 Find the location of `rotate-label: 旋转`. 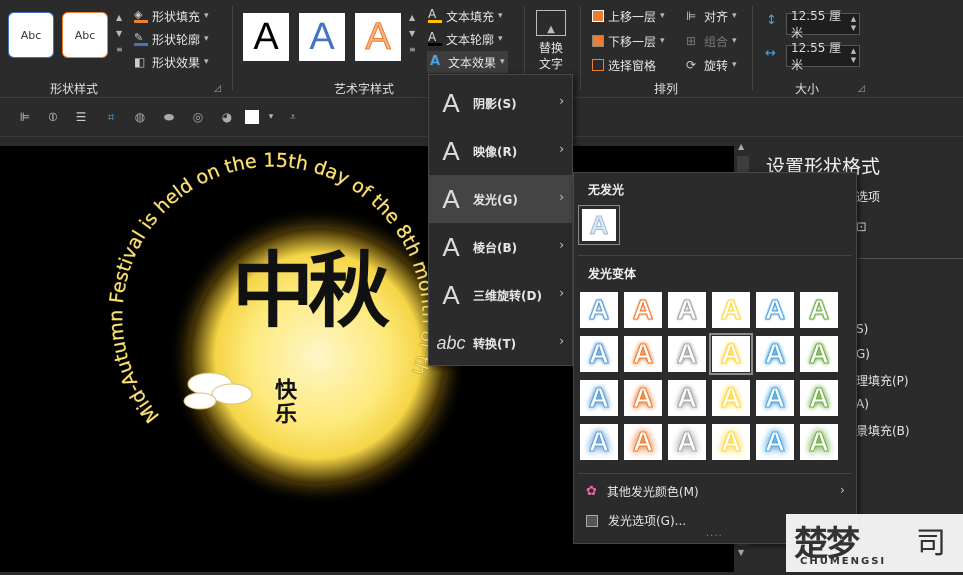

rotate-label: 旋转 is located at coordinates (716, 65).